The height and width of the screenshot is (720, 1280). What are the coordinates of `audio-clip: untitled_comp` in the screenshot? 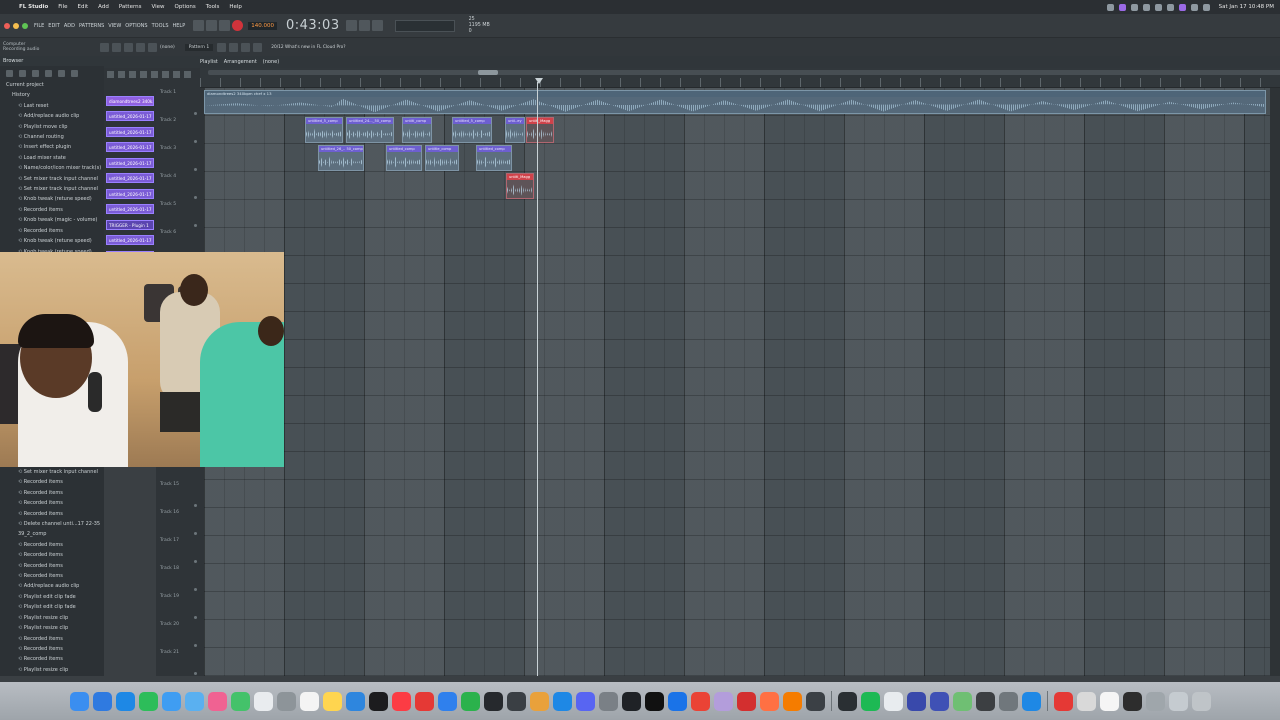 It's located at (404, 158).